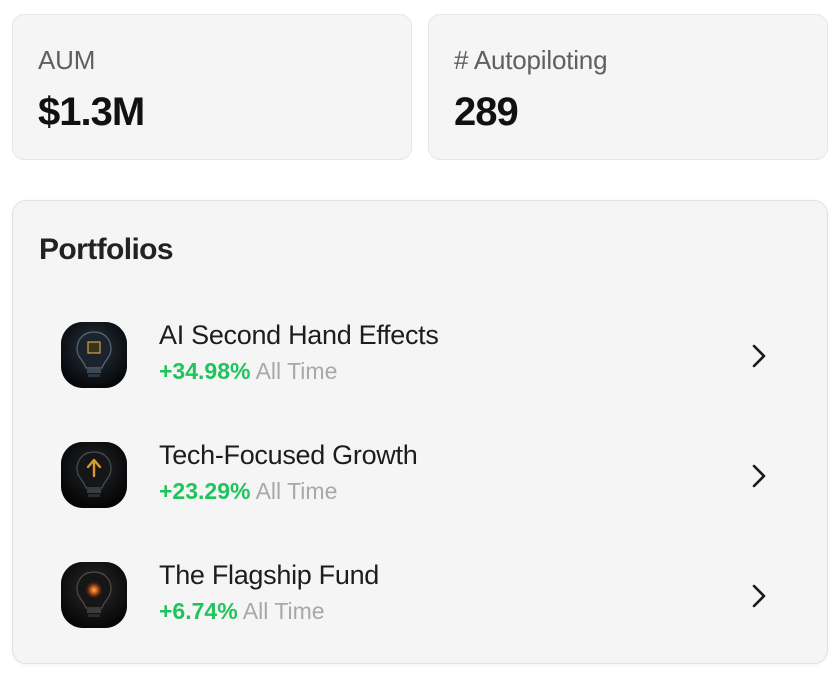 This screenshot has height=680, width=840. What do you see at coordinates (94, 355) in the screenshot?
I see `lightbulb-chip-icon` at bounding box center [94, 355].